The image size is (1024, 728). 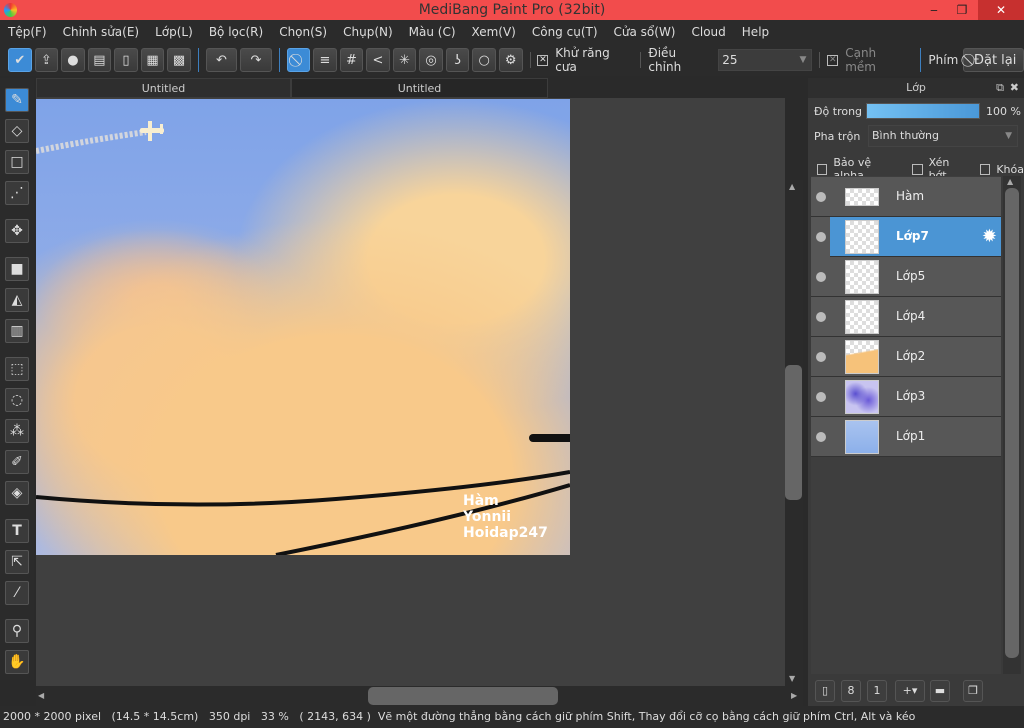 I want to click on layer-thumbnail, so click(x=862, y=237).